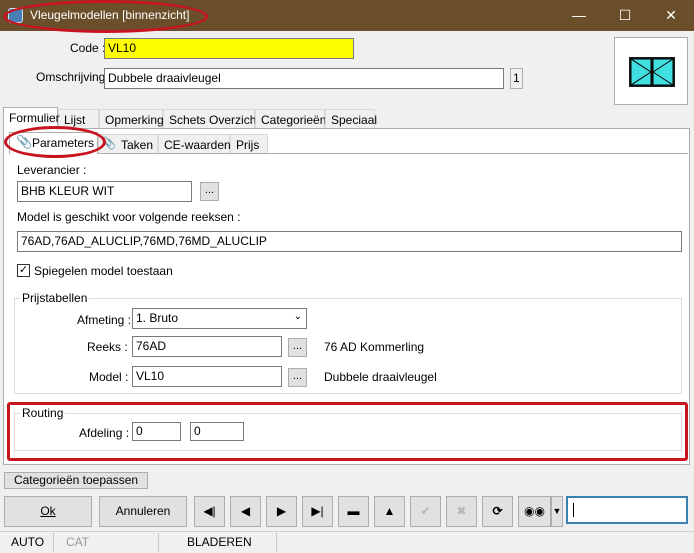  Describe the element at coordinates (76, 480) in the screenshot. I see `apply-categories-button: Categorieën toepassen` at that location.